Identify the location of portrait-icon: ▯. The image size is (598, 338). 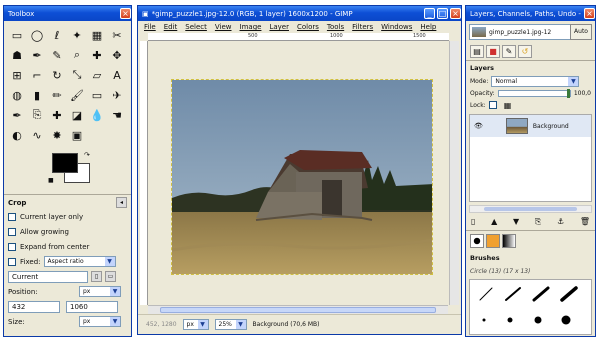
(96, 276).